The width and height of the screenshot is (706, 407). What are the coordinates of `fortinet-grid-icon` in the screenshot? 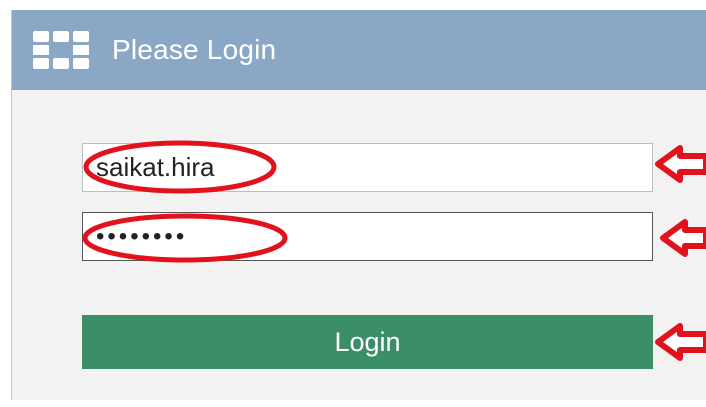 It's located at (61, 50).